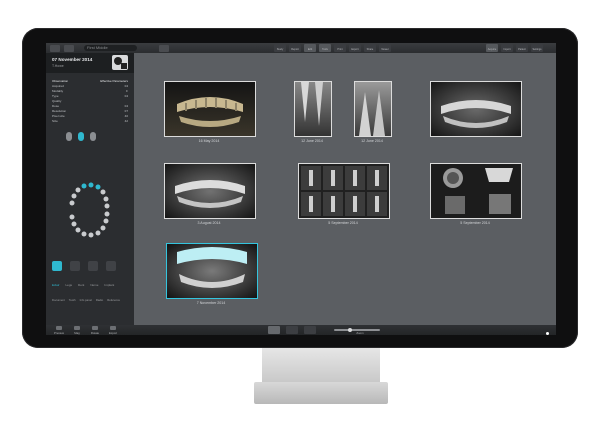 This screenshot has height=424, width=600. What do you see at coordinates (94, 285) in the screenshot?
I see `tab-nerve: Nerve` at bounding box center [94, 285].